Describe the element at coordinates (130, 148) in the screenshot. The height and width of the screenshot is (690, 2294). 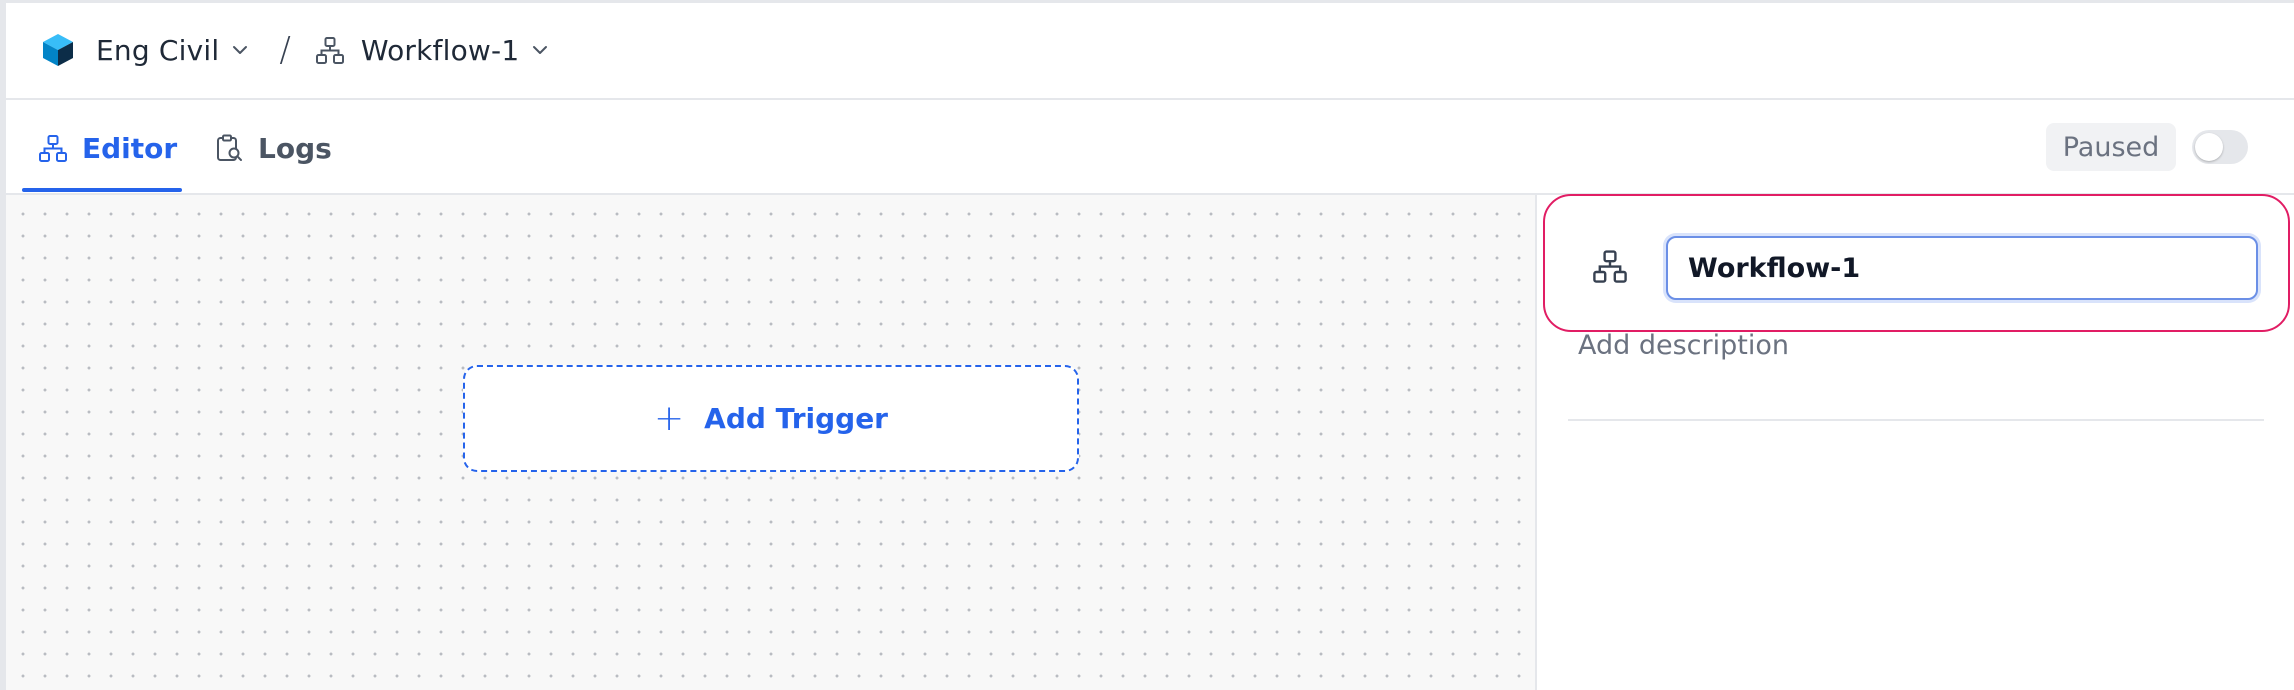
I see `tab-editor-label: Editor` at that location.